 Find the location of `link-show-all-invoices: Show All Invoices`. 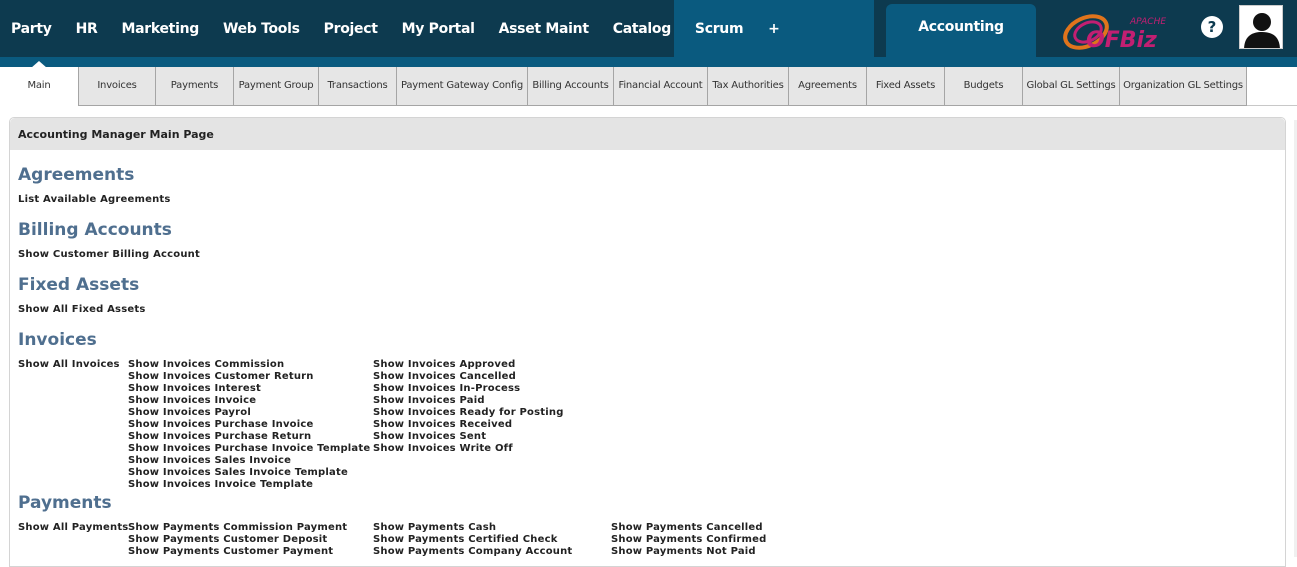

link-show-all-invoices: Show All Invoices is located at coordinates (69, 364).